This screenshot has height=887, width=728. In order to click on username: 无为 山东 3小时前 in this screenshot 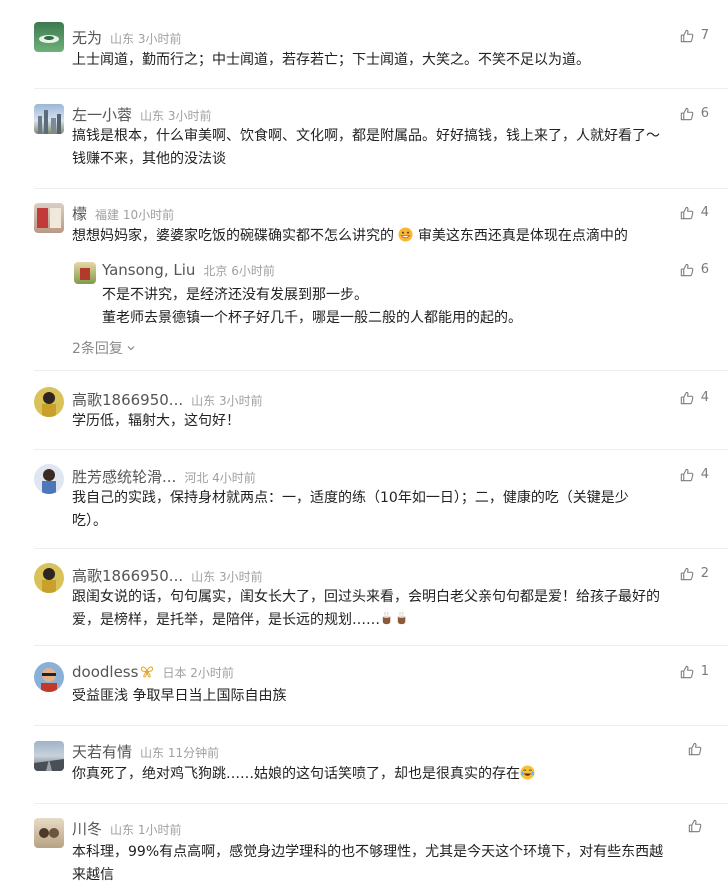, I will do `click(127, 37)`.